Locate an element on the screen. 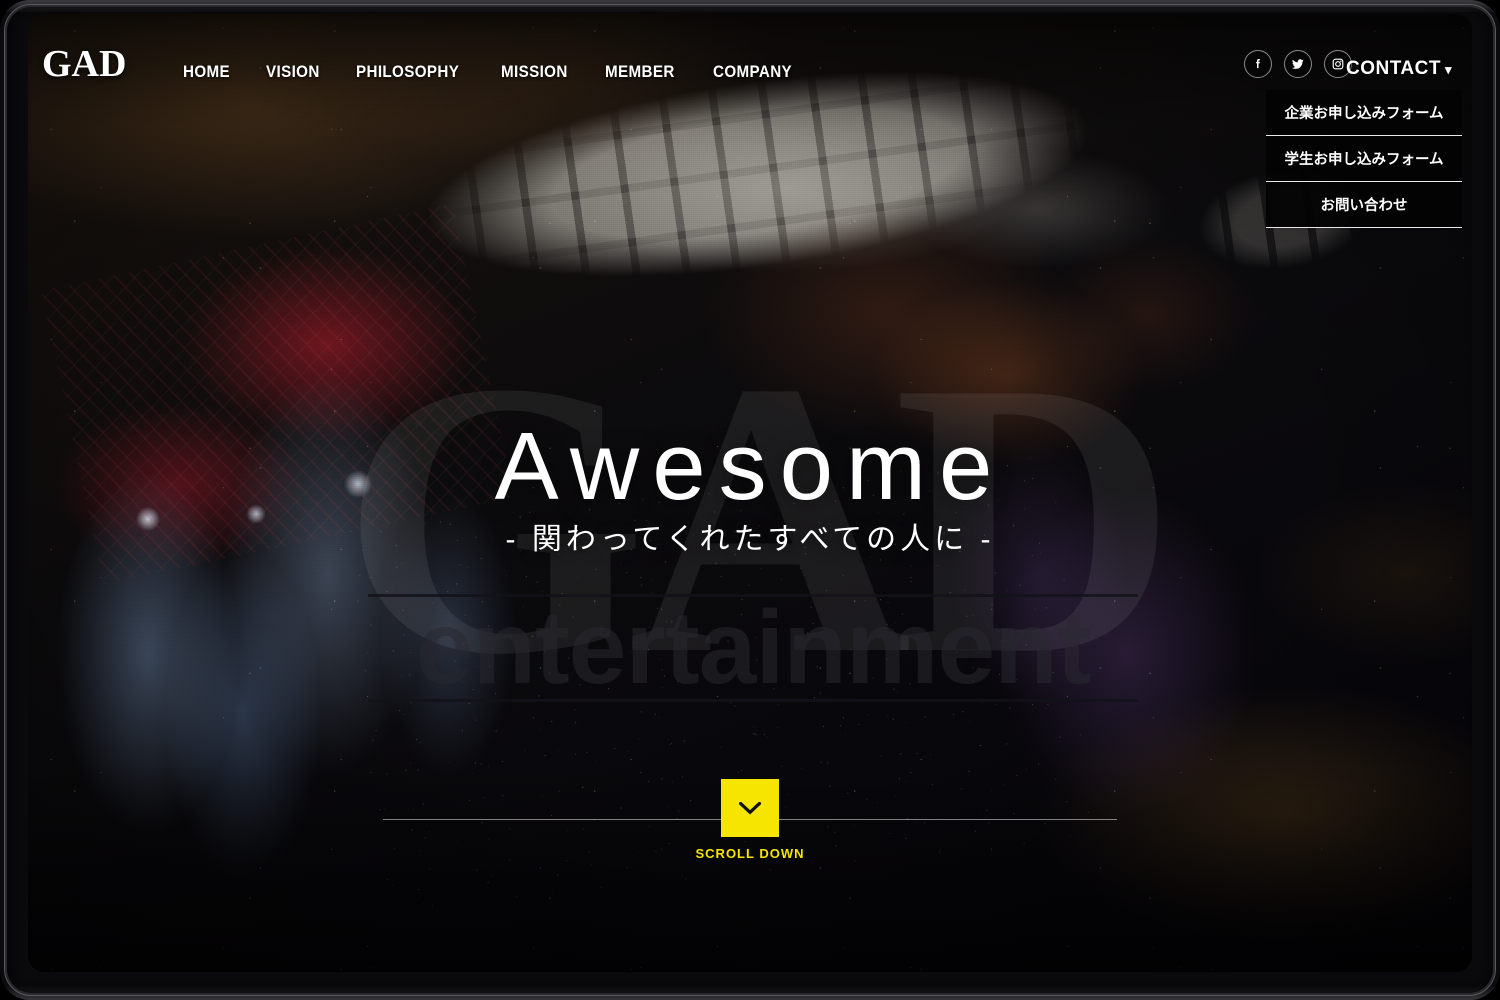  entertainment-rule-bottom is located at coordinates (753, 700).